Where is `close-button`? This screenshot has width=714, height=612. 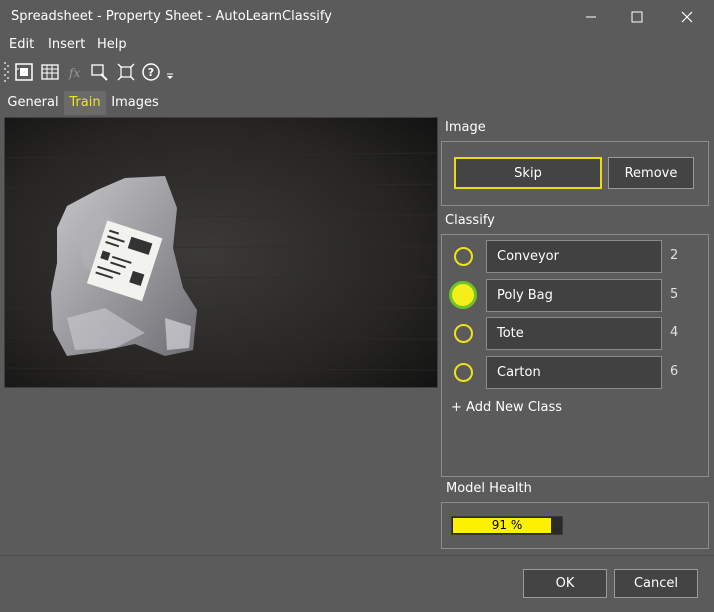
close-button is located at coordinates (687, 17).